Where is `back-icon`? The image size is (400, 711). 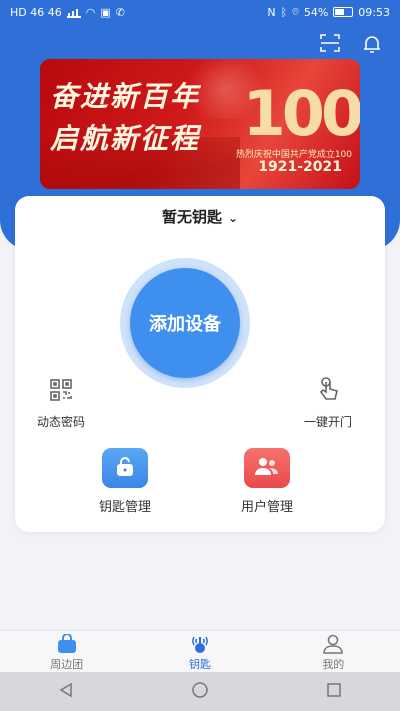 back-icon is located at coordinates (66, 692).